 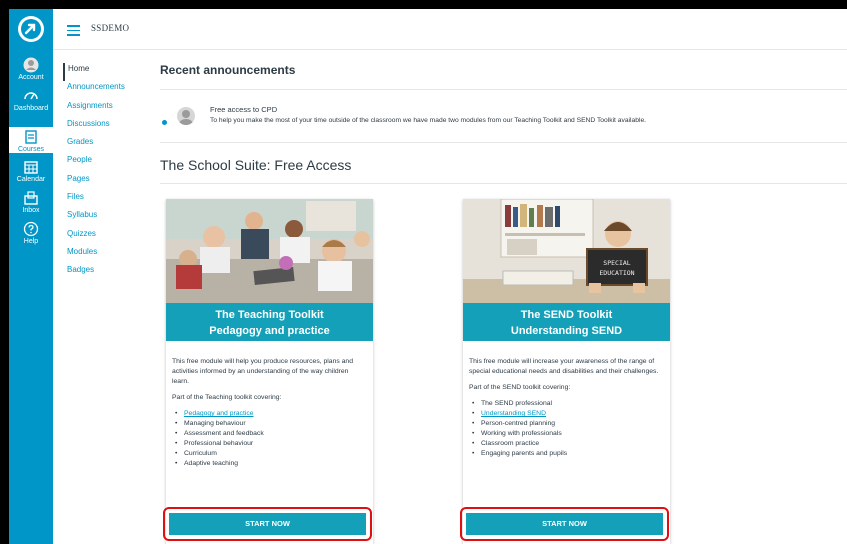 What do you see at coordinates (271, 464) in the screenshot?
I see `list-item: Adaptive teaching` at bounding box center [271, 464].